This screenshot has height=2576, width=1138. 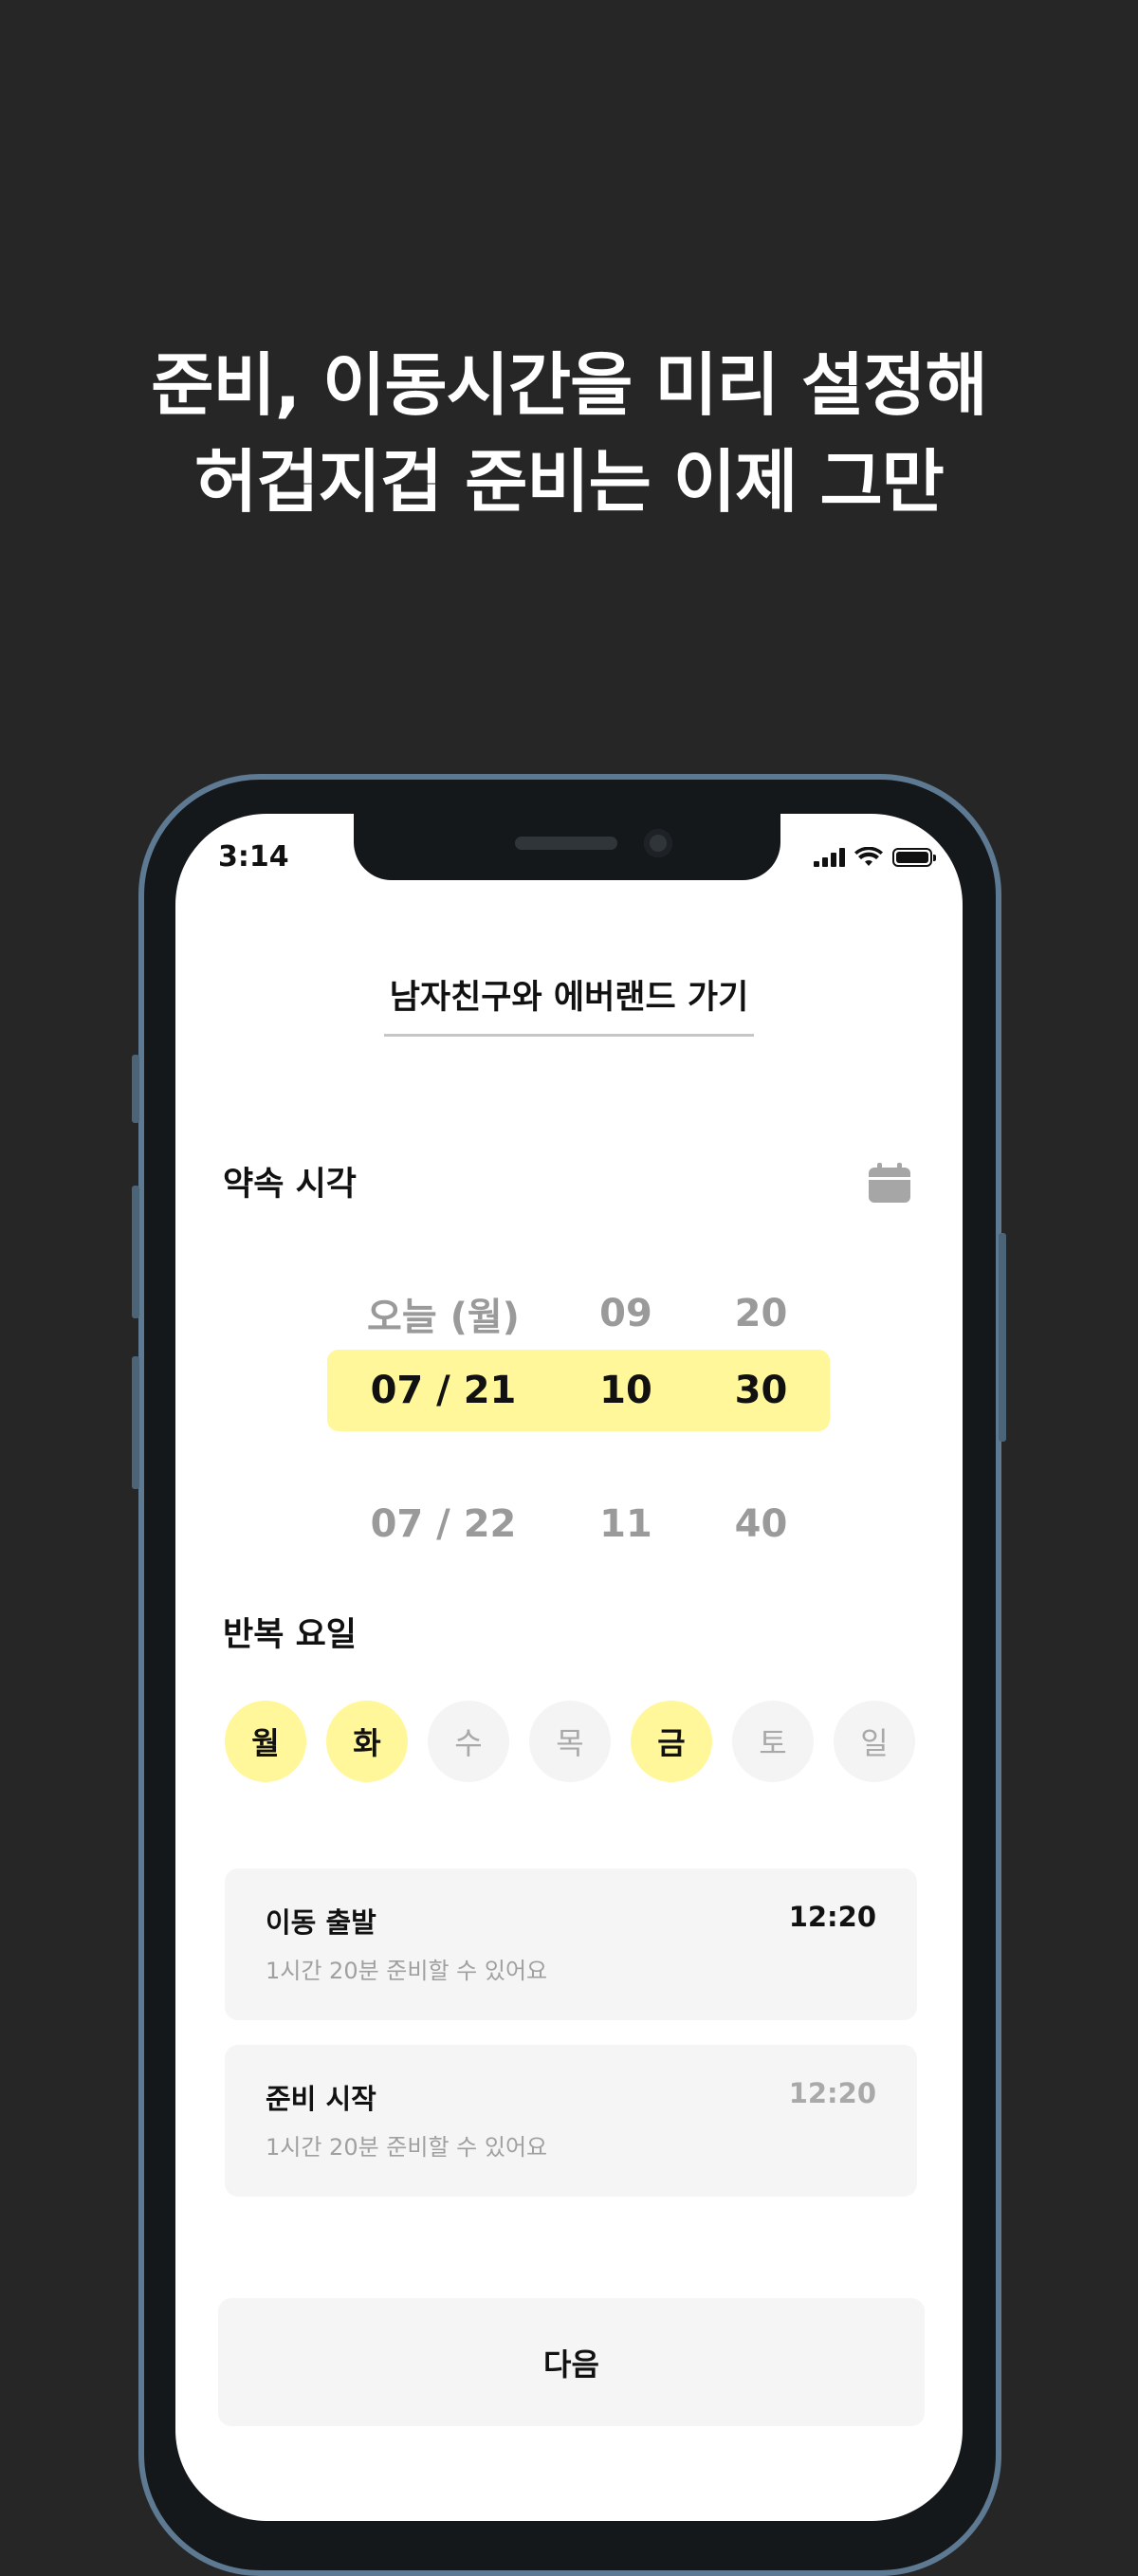 I want to click on repeat-day-selector: 월 화 수 목 금 토 일, so click(x=570, y=1741).